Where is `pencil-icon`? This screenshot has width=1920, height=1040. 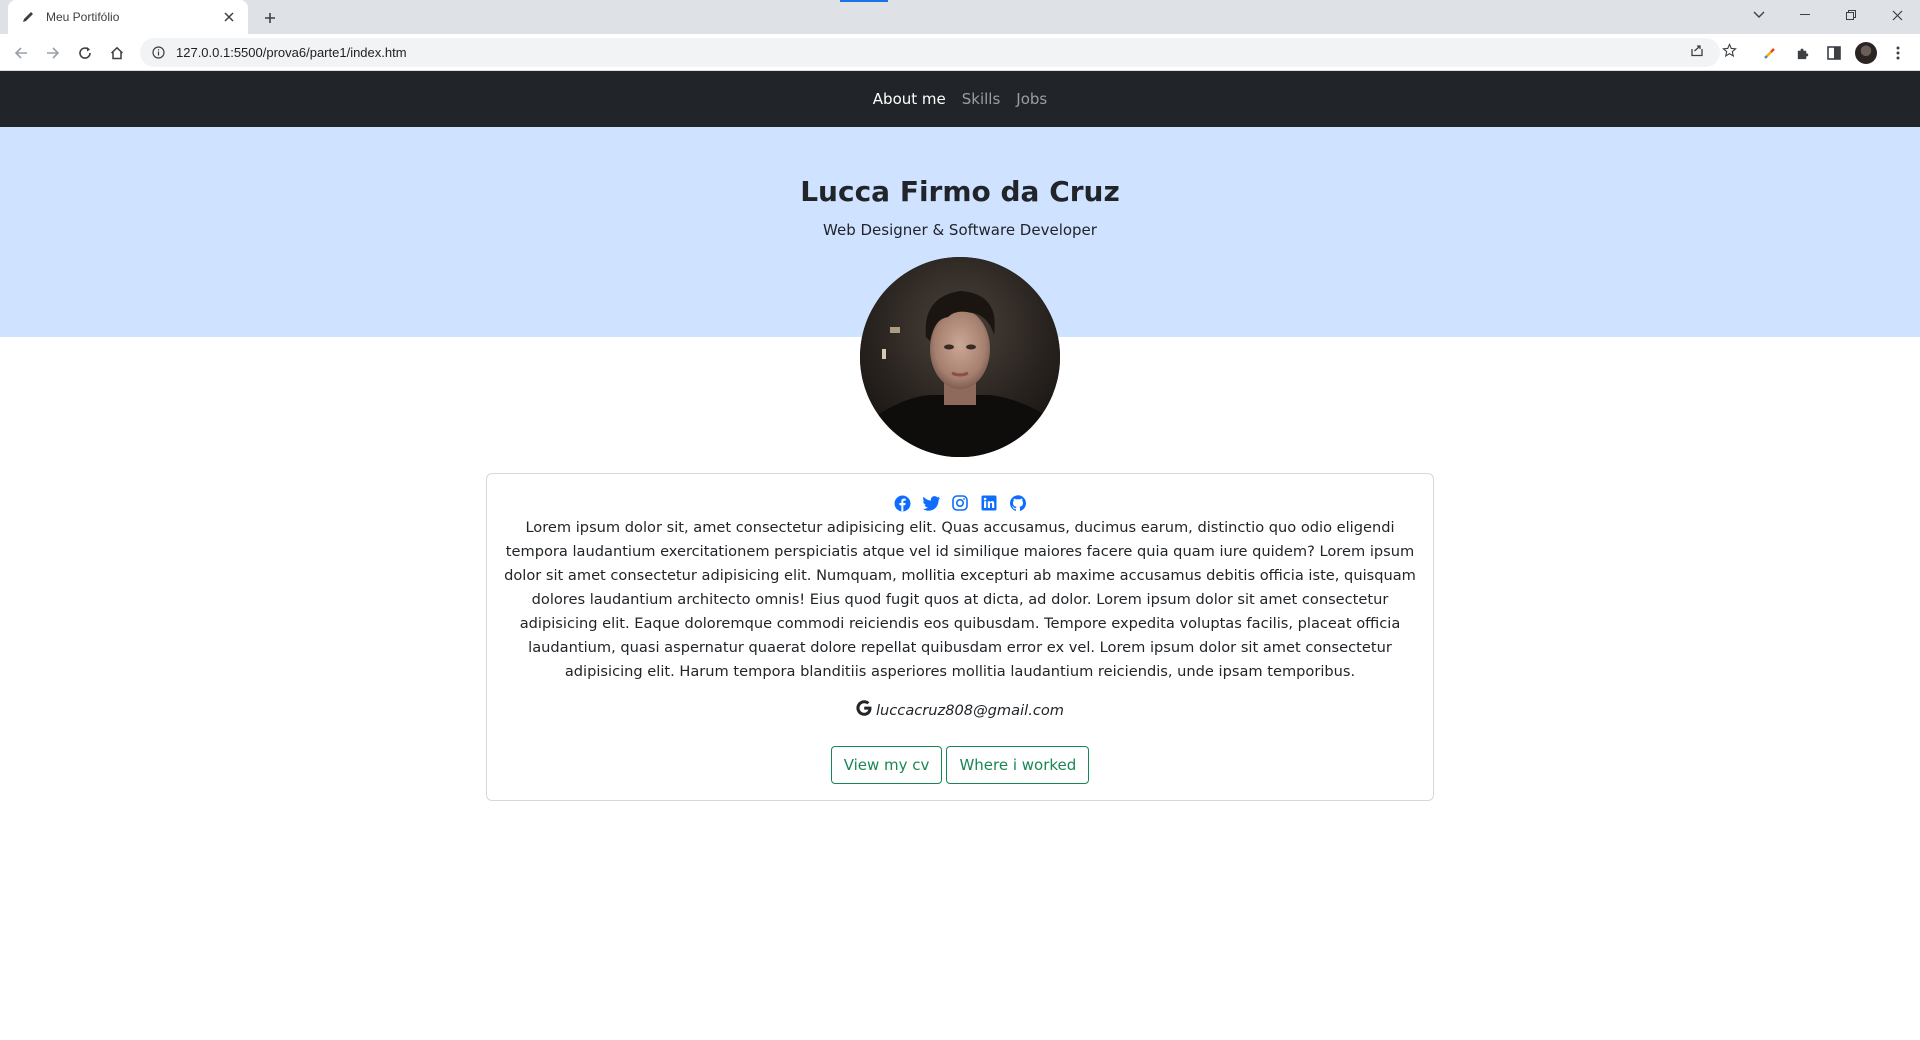
pencil-icon is located at coordinates (28, 17).